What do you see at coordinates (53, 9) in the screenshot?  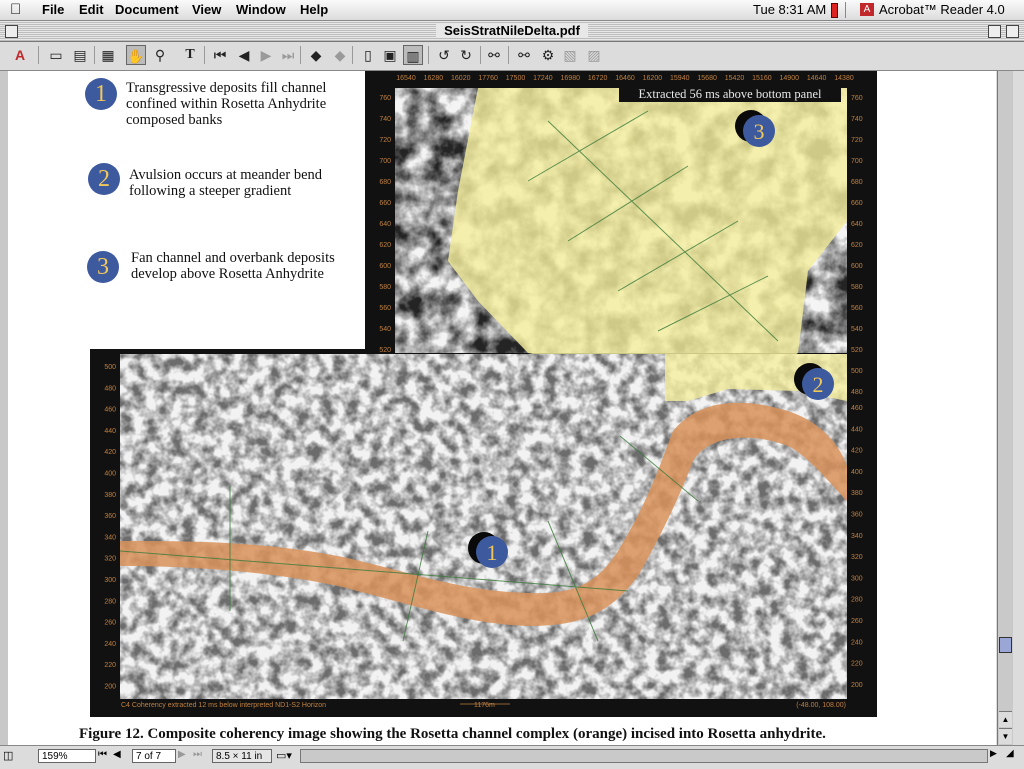 I see `menu-file: File` at bounding box center [53, 9].